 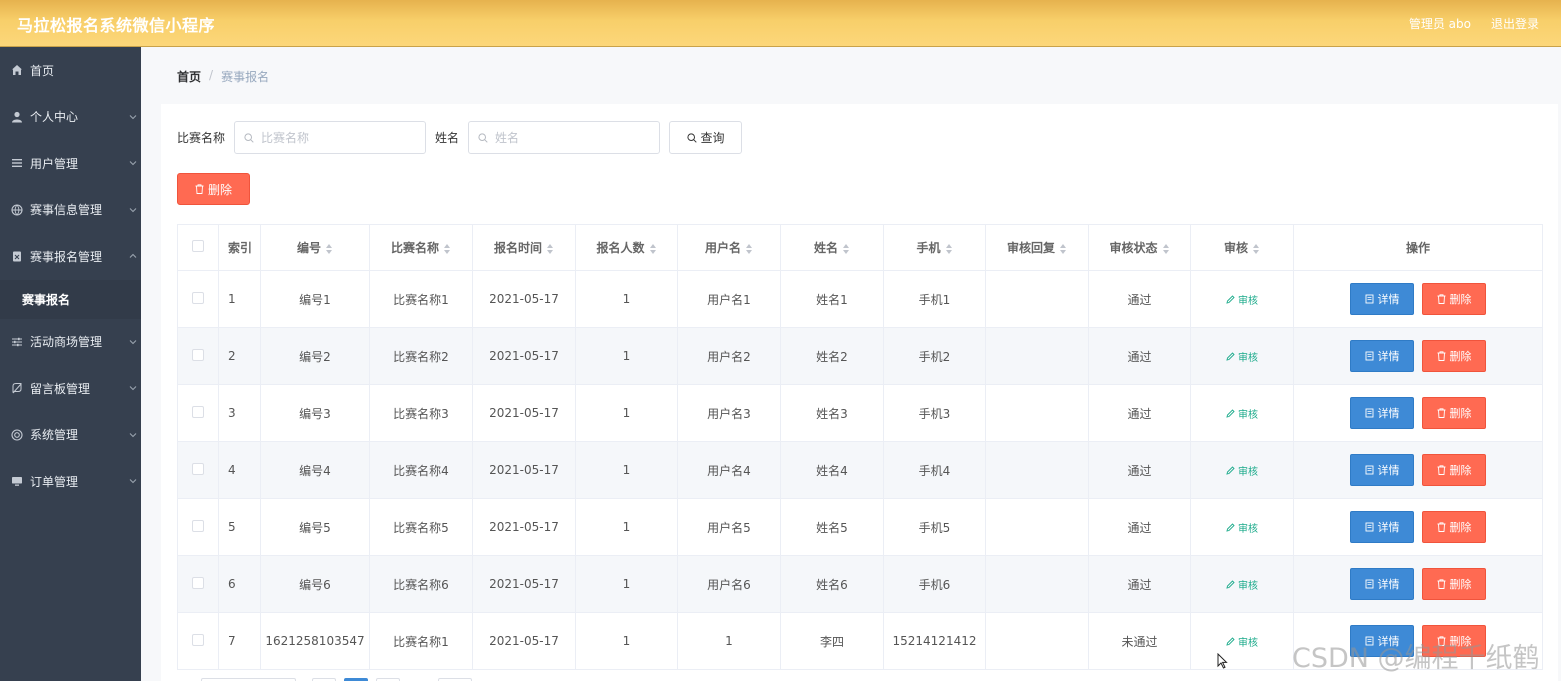 I want to click on sidebar-subitem-event-registration: 赛事报名, so click(x=70, y=299).